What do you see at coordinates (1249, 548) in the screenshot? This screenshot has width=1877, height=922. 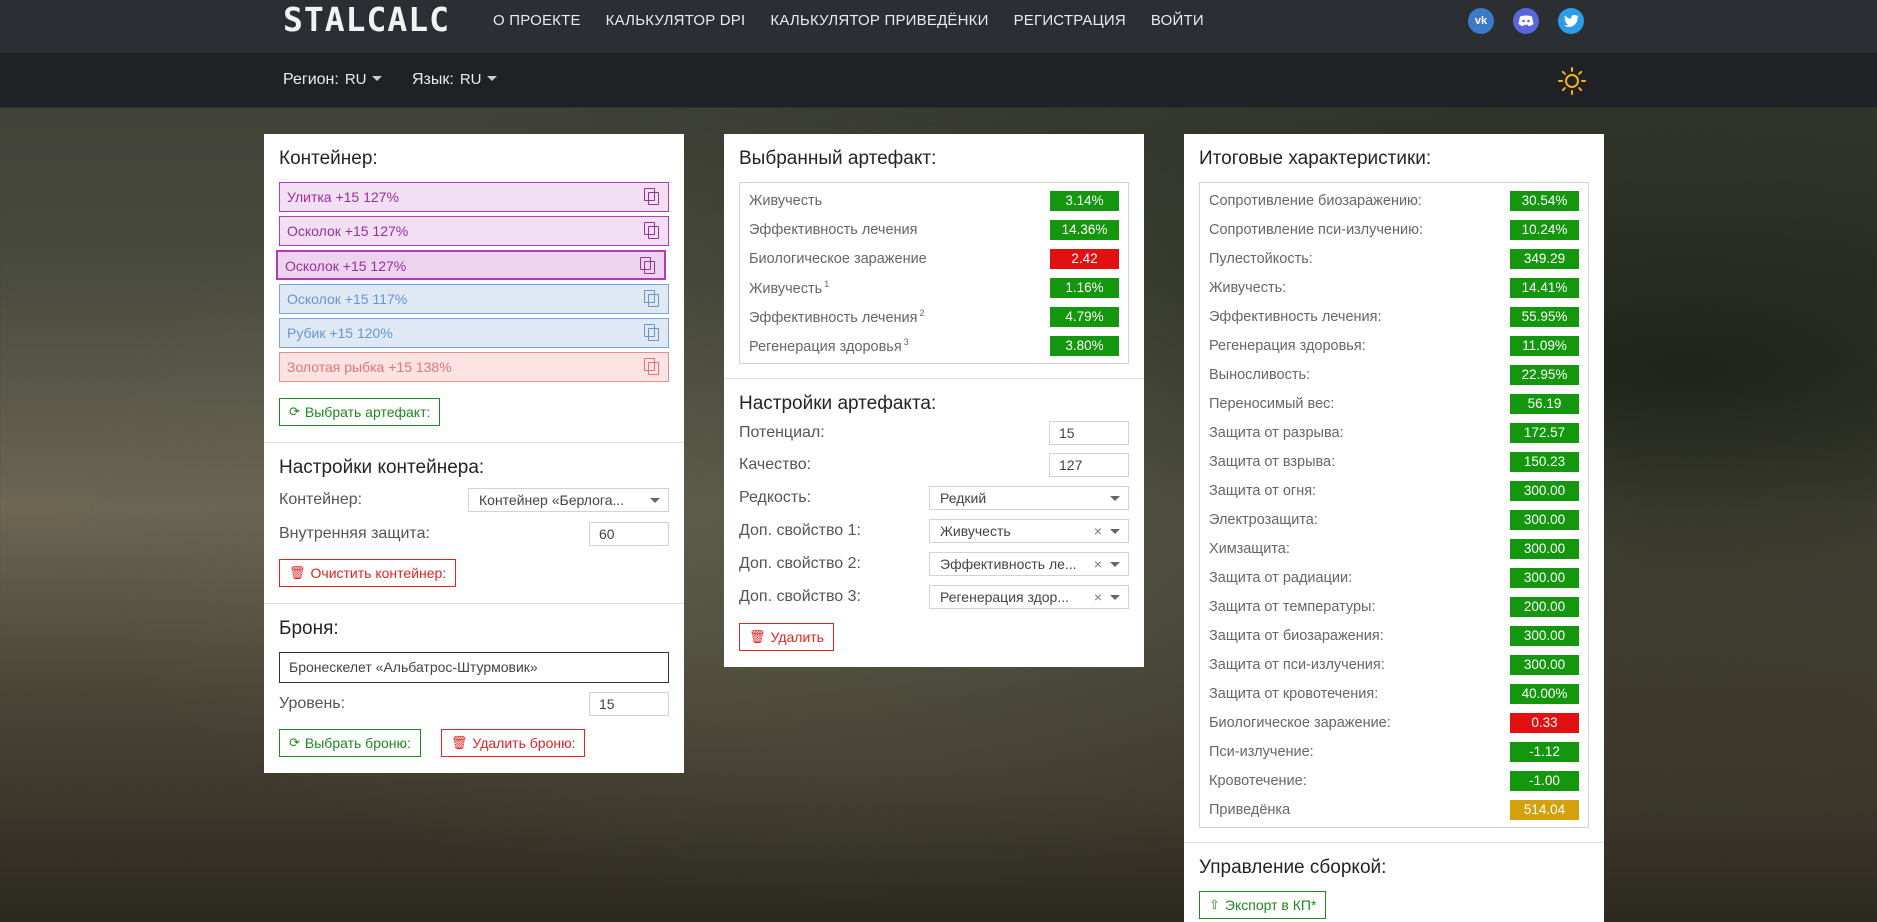 I see `stat-label: Химзащита:` at bounding box center [1249, 548].